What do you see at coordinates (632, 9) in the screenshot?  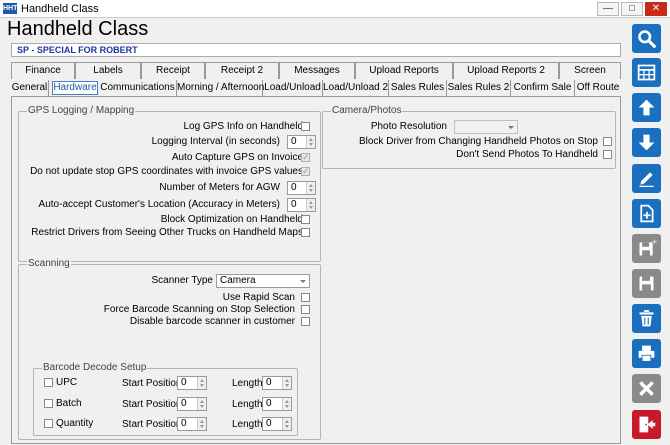 I see `maximize-button: □` at bounding box center [632, 9].